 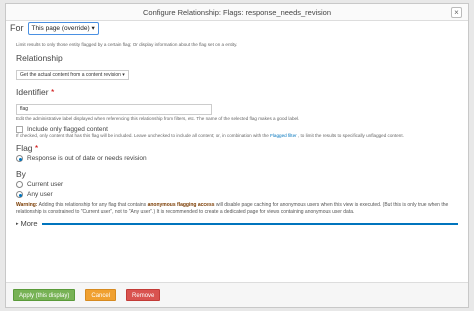 What do you see at coordinates (249, 223) in the screenshot?
I see `more-divider` at bounding box center [249, 223].